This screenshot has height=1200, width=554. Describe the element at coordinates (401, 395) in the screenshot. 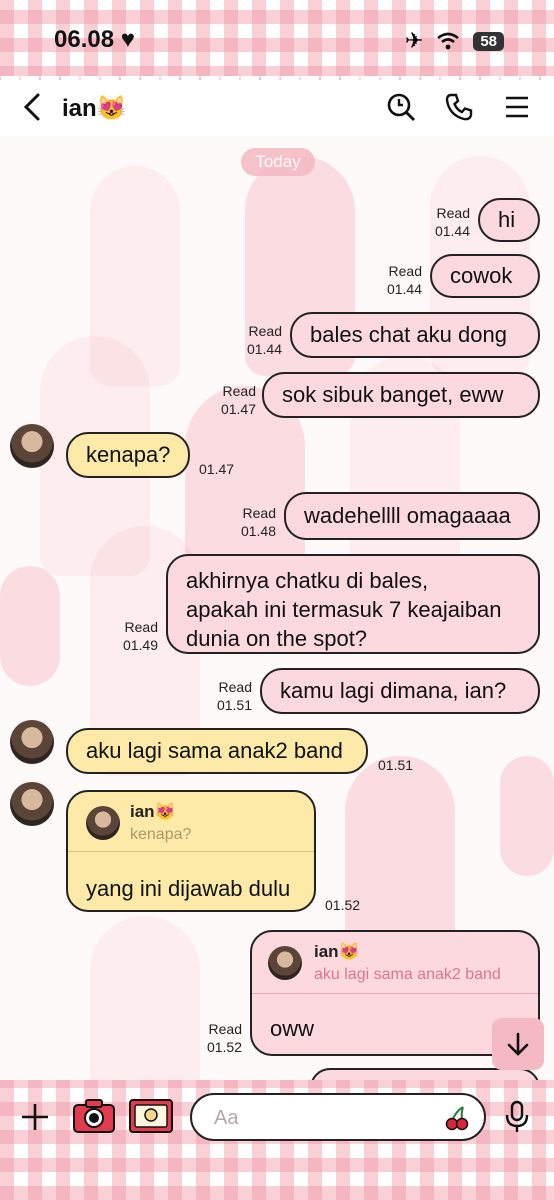

I see `message-bubble-outgoing: sok sibuk banget, eww` at that location.